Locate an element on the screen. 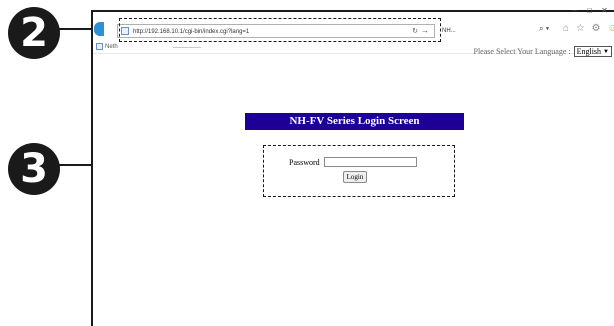 The image size is (614, 326). step-number-badge: 2 is located at coordinates (34, 33).